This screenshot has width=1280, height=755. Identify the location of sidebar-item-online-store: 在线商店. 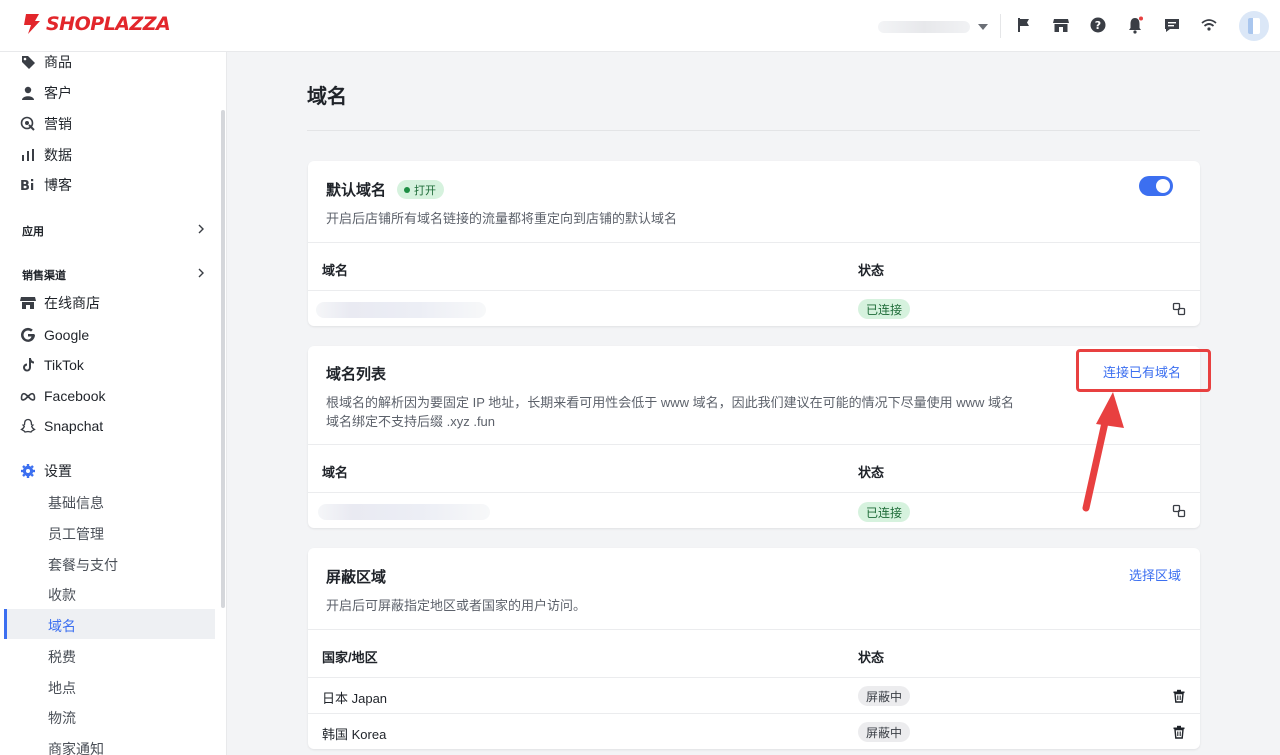
(60, 303).